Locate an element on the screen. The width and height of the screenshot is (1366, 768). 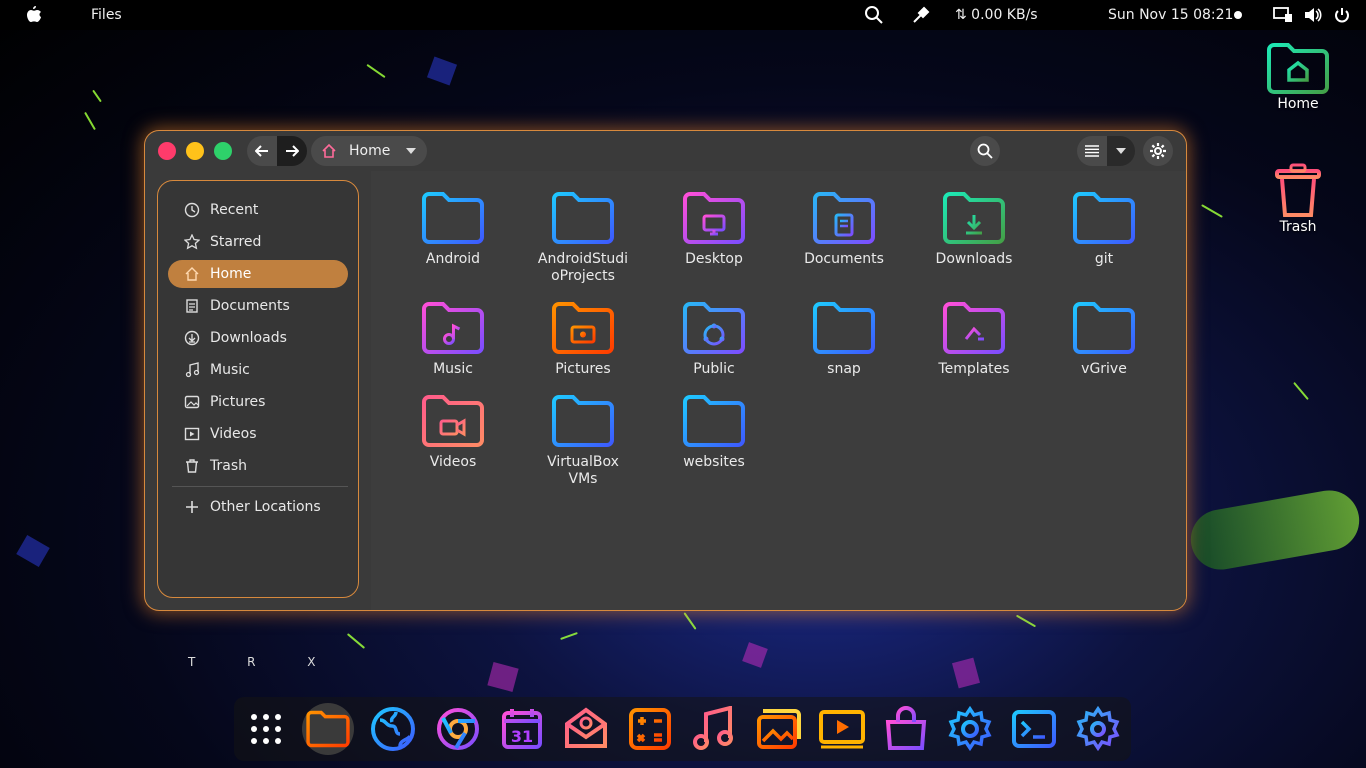
file-snap: snap is located at coordinates (844, 338).